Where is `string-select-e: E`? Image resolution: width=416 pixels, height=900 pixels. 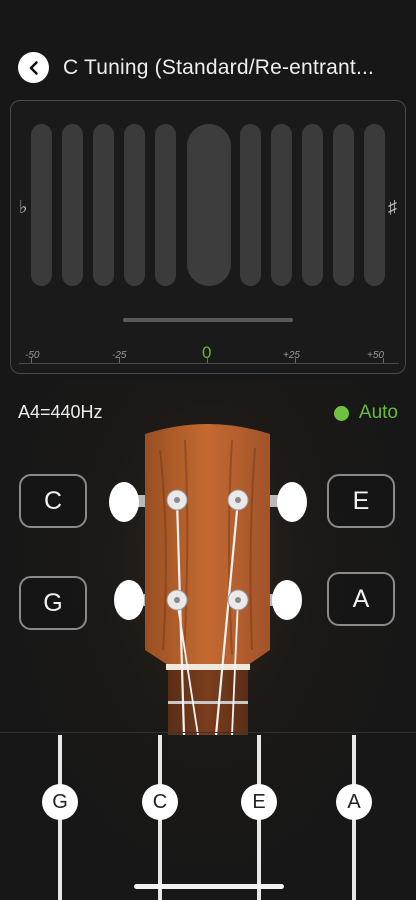 string-select-e: E is located at coordinates (259, 802).